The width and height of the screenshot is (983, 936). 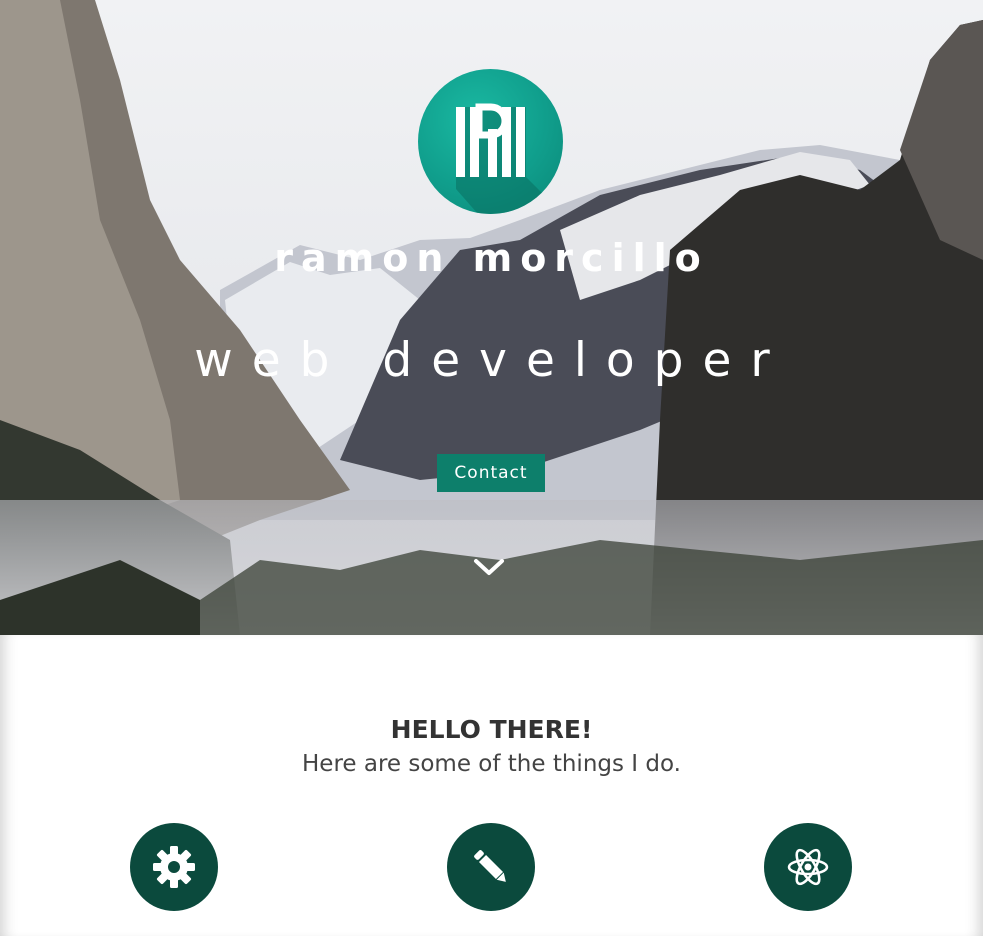 What do you see at coordinates (491, 258) in the screenshot?
I see `hero-name: ramon morcillo` at bounding box center [491, 258].